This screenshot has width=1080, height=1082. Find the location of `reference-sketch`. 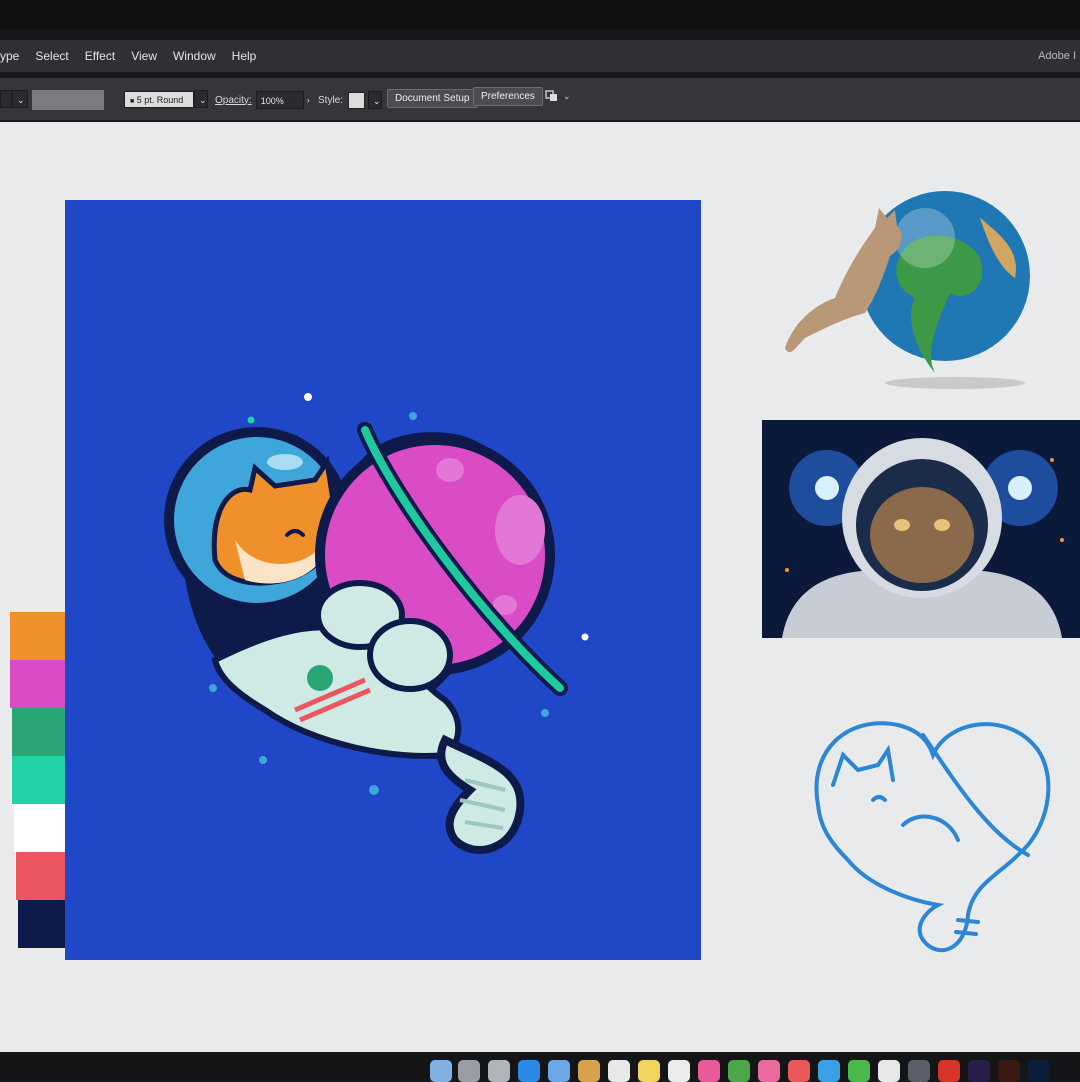

reference-sketch is located at coordinates (933, 835).